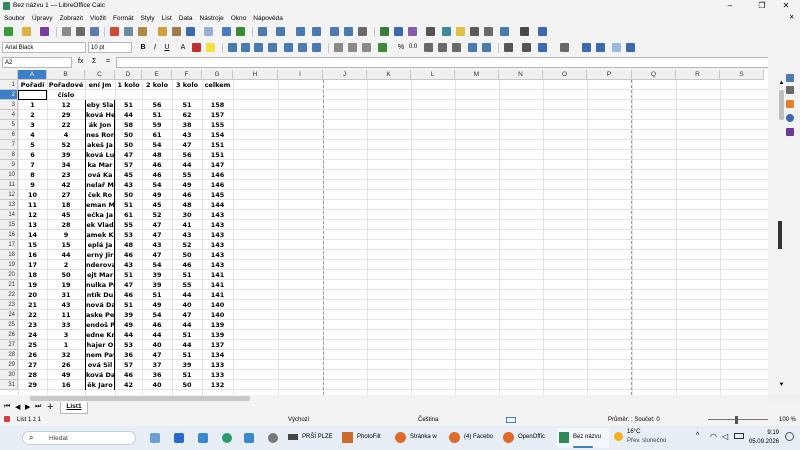  I want to click on row-header: 31, so click(9, 385).